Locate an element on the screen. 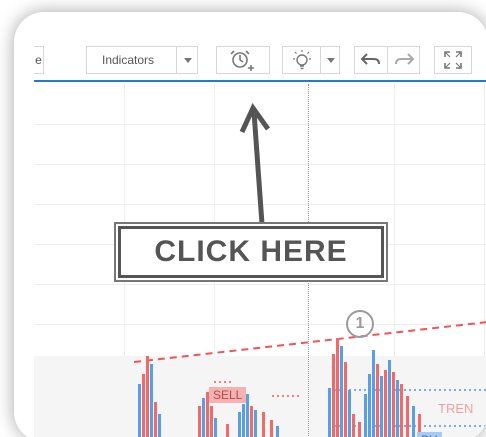 Image resolution: width=486 pixels, height=437 pixels. callout-text: CLICK HERE is located at coordinates (251, 251).